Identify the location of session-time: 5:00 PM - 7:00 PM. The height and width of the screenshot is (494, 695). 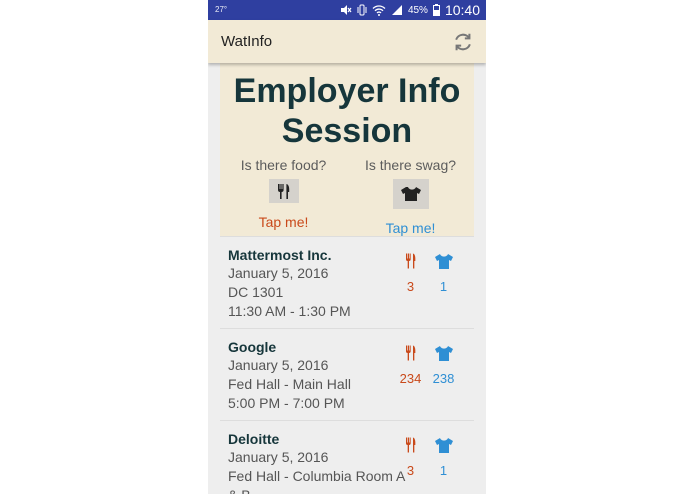
(286, 403).